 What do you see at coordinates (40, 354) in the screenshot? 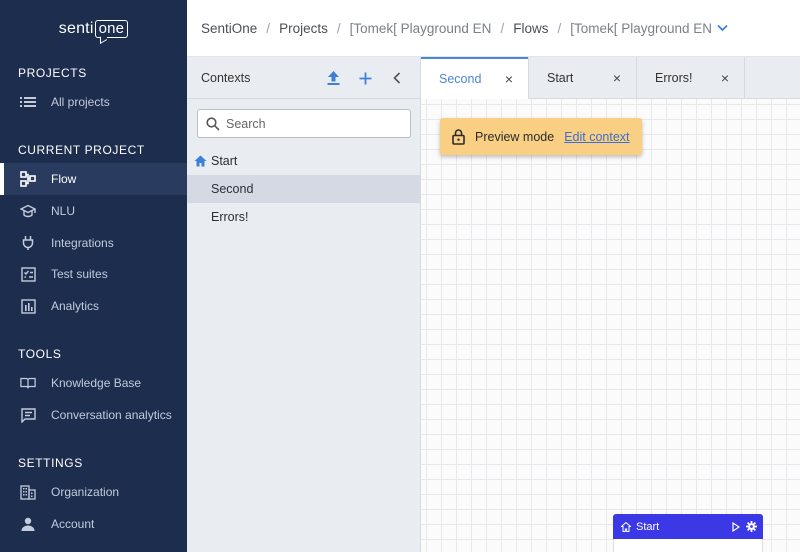
I see `section-title-tools: TOOLS` at bounding box center [40, 354].